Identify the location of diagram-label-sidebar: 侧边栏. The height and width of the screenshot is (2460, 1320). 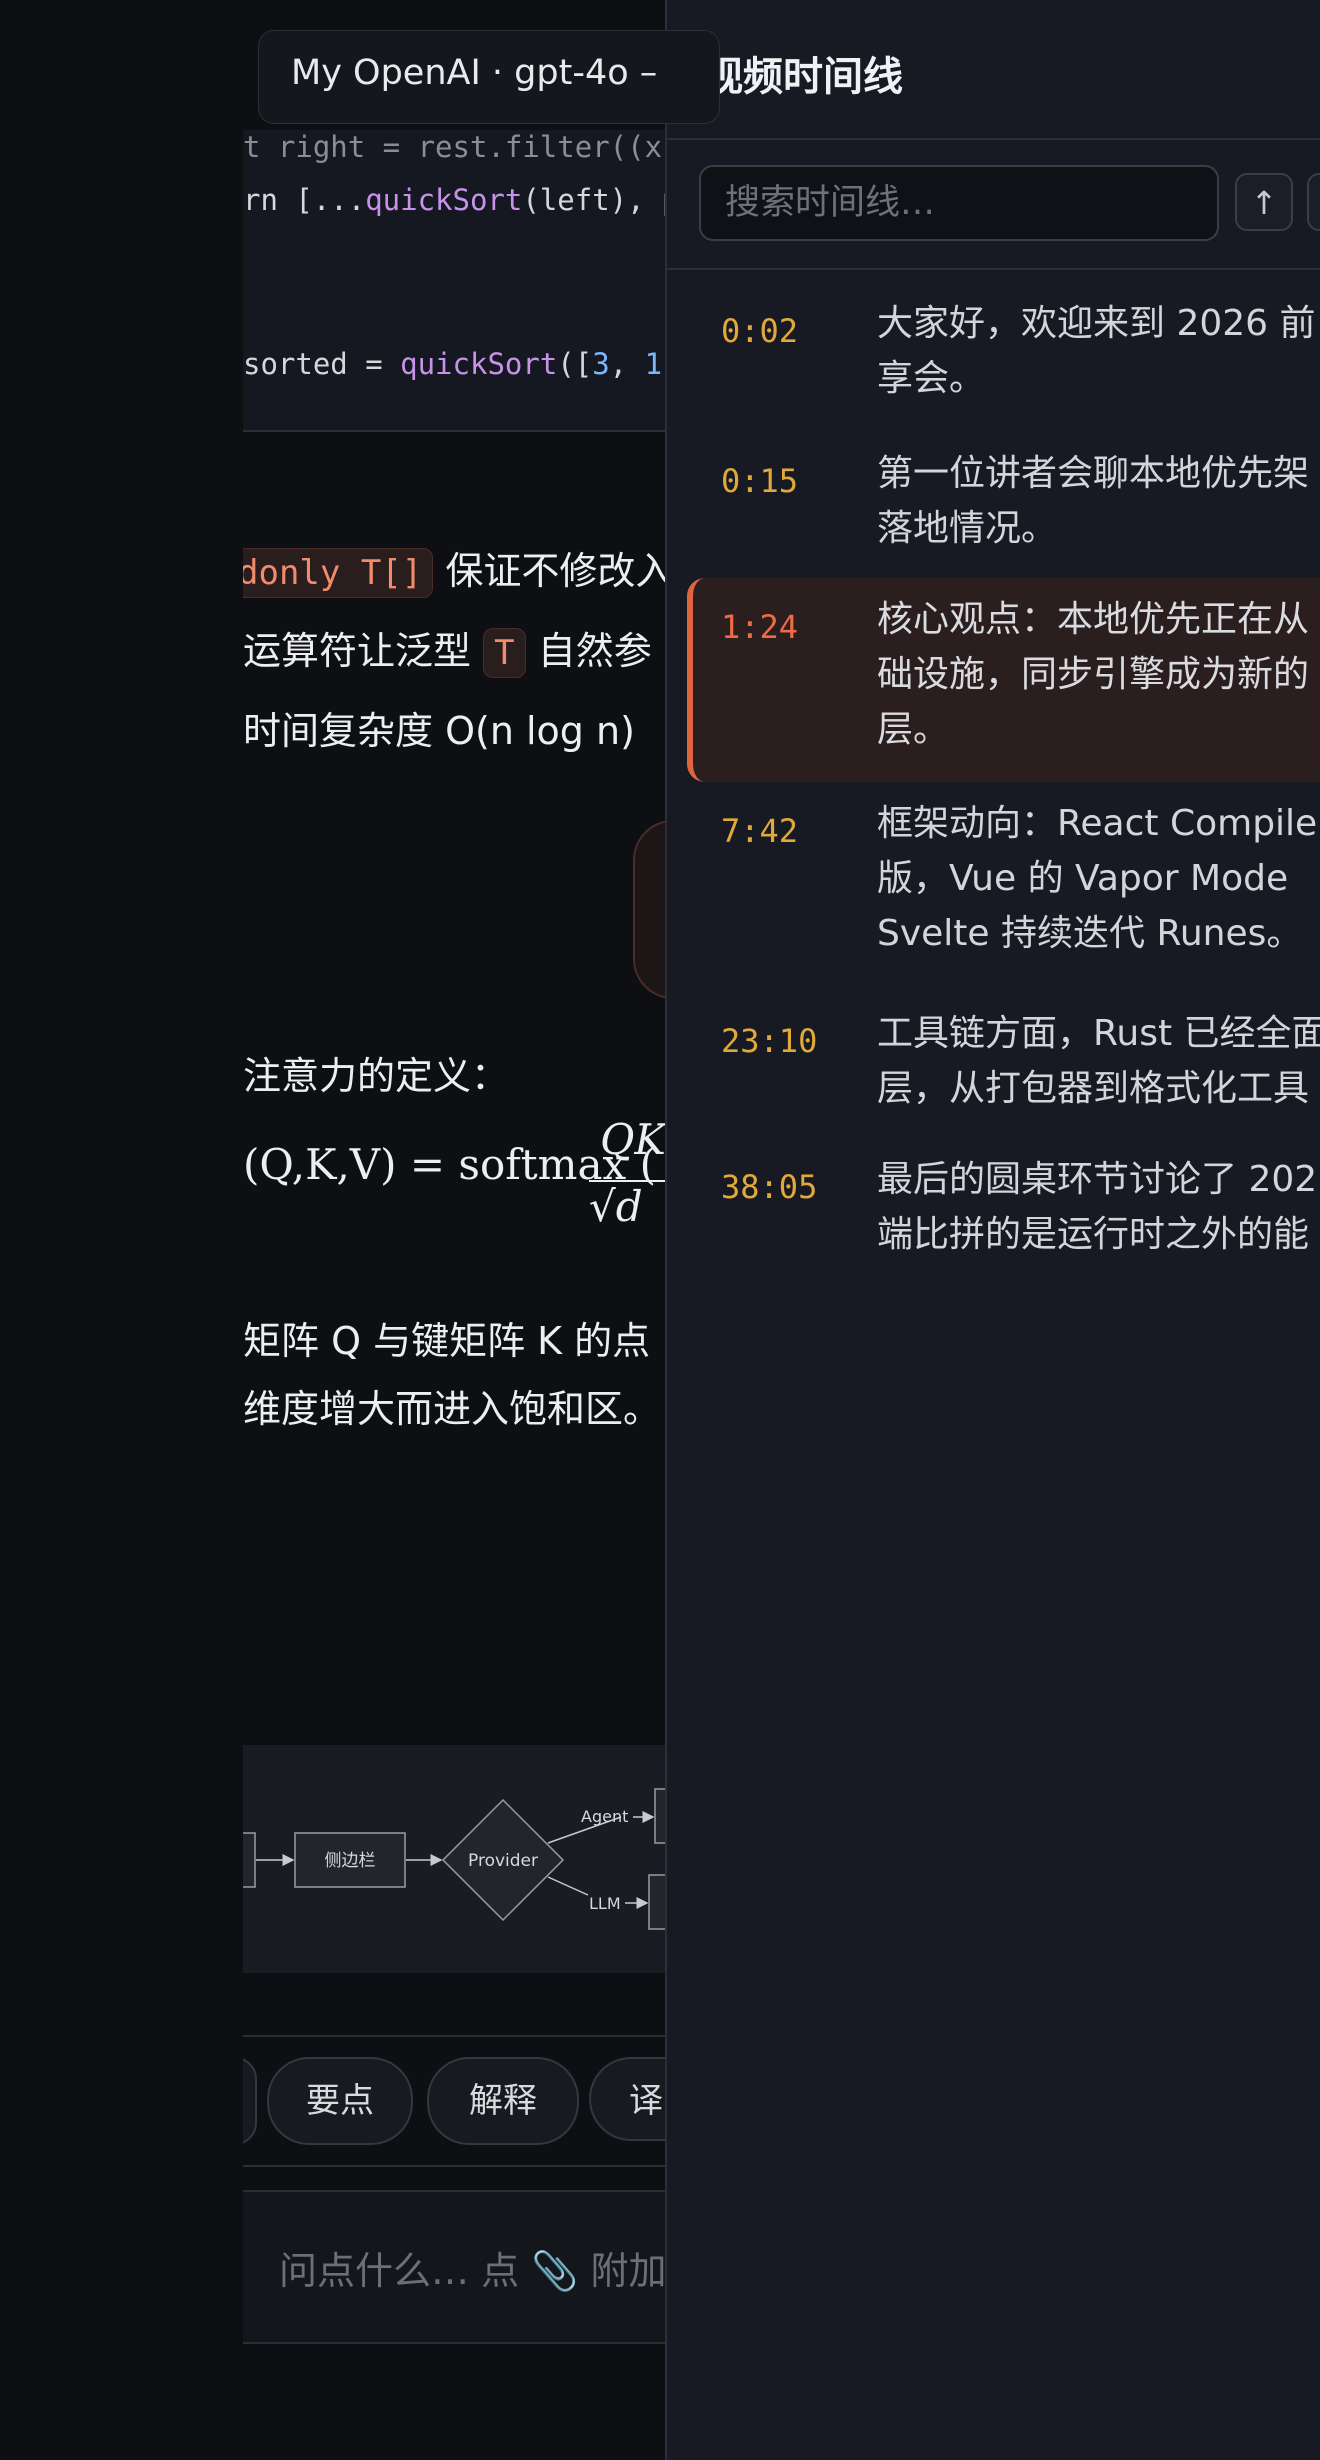
(350, 1861).